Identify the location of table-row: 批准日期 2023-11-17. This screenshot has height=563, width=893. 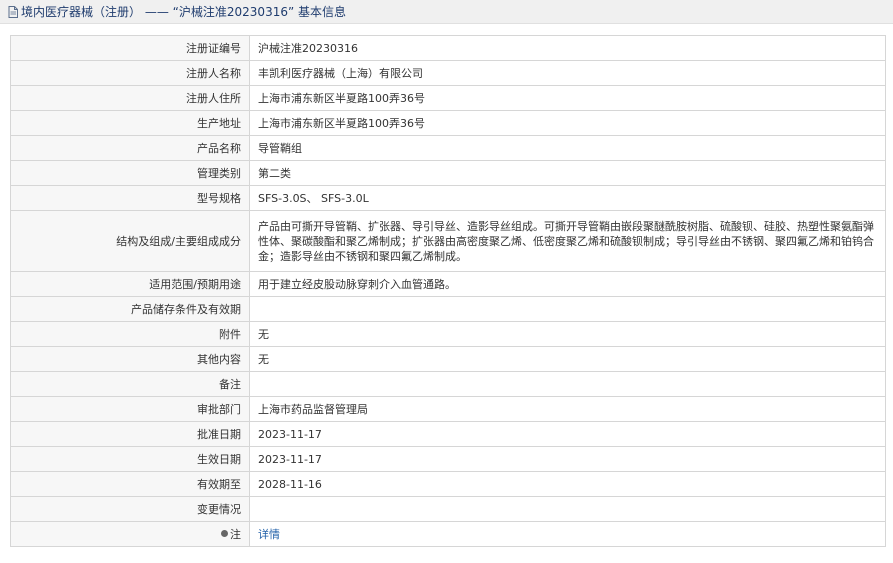
(448, 434).